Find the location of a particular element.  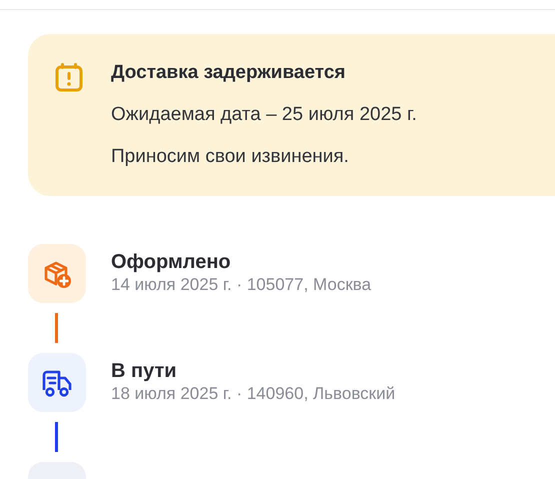

alert-message: Приносим свои извинения. is located at coordinates (230, 157).